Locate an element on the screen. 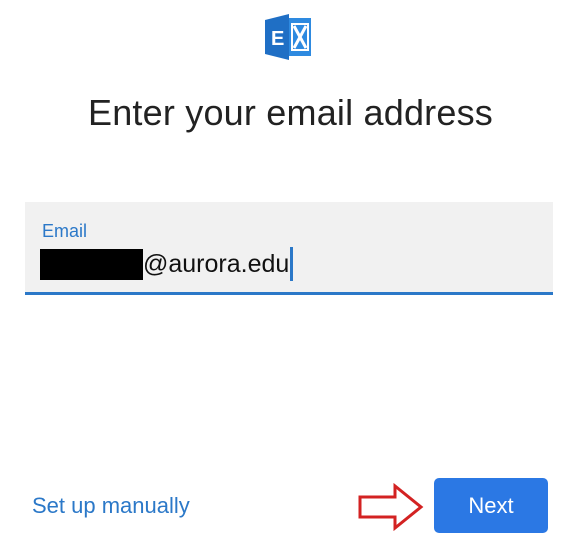 This screenshot has height=542, width=581. text-cursor is located at coordinates (292, 264).